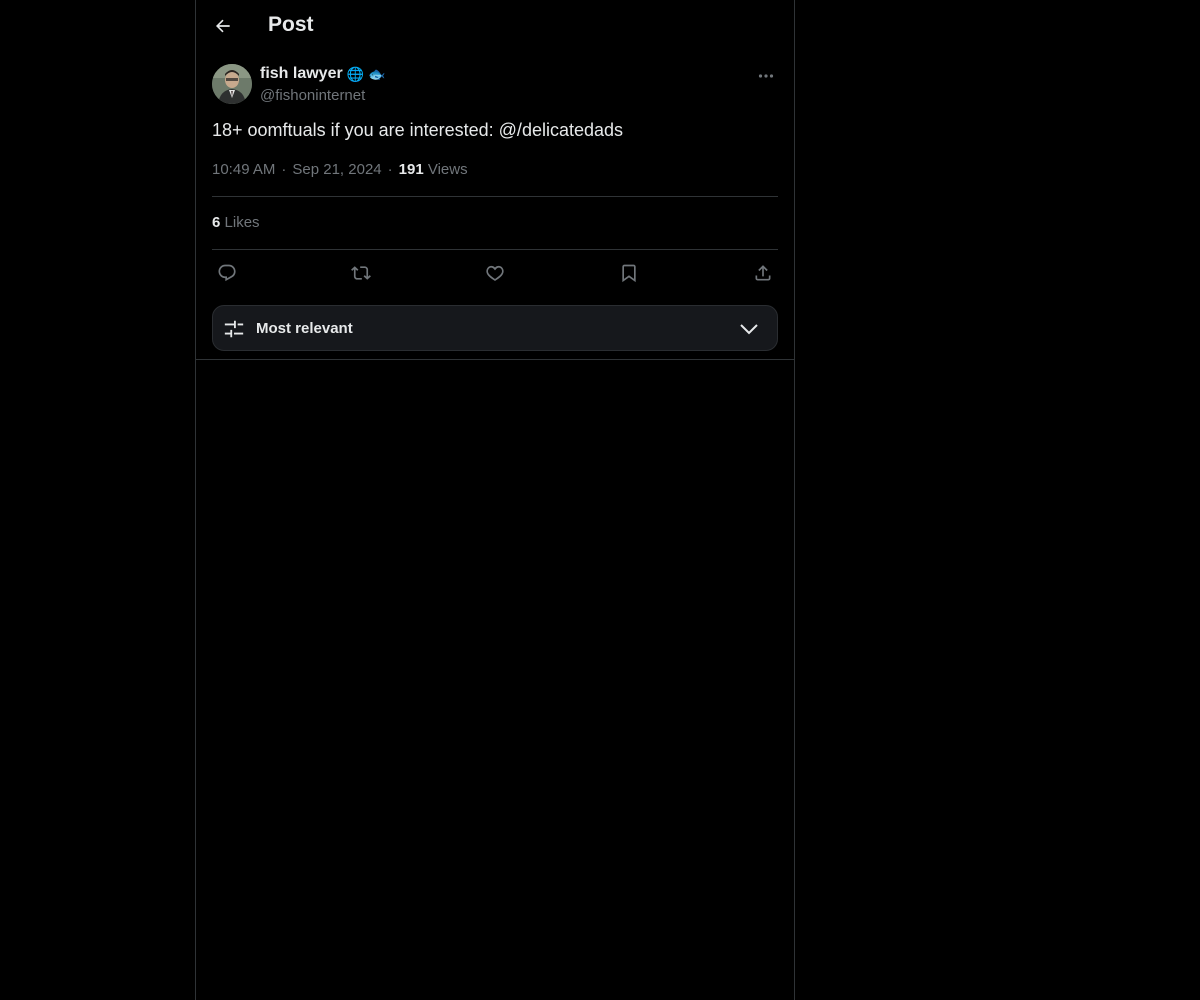  I want to click on page-title: Post, so click(291, 24).